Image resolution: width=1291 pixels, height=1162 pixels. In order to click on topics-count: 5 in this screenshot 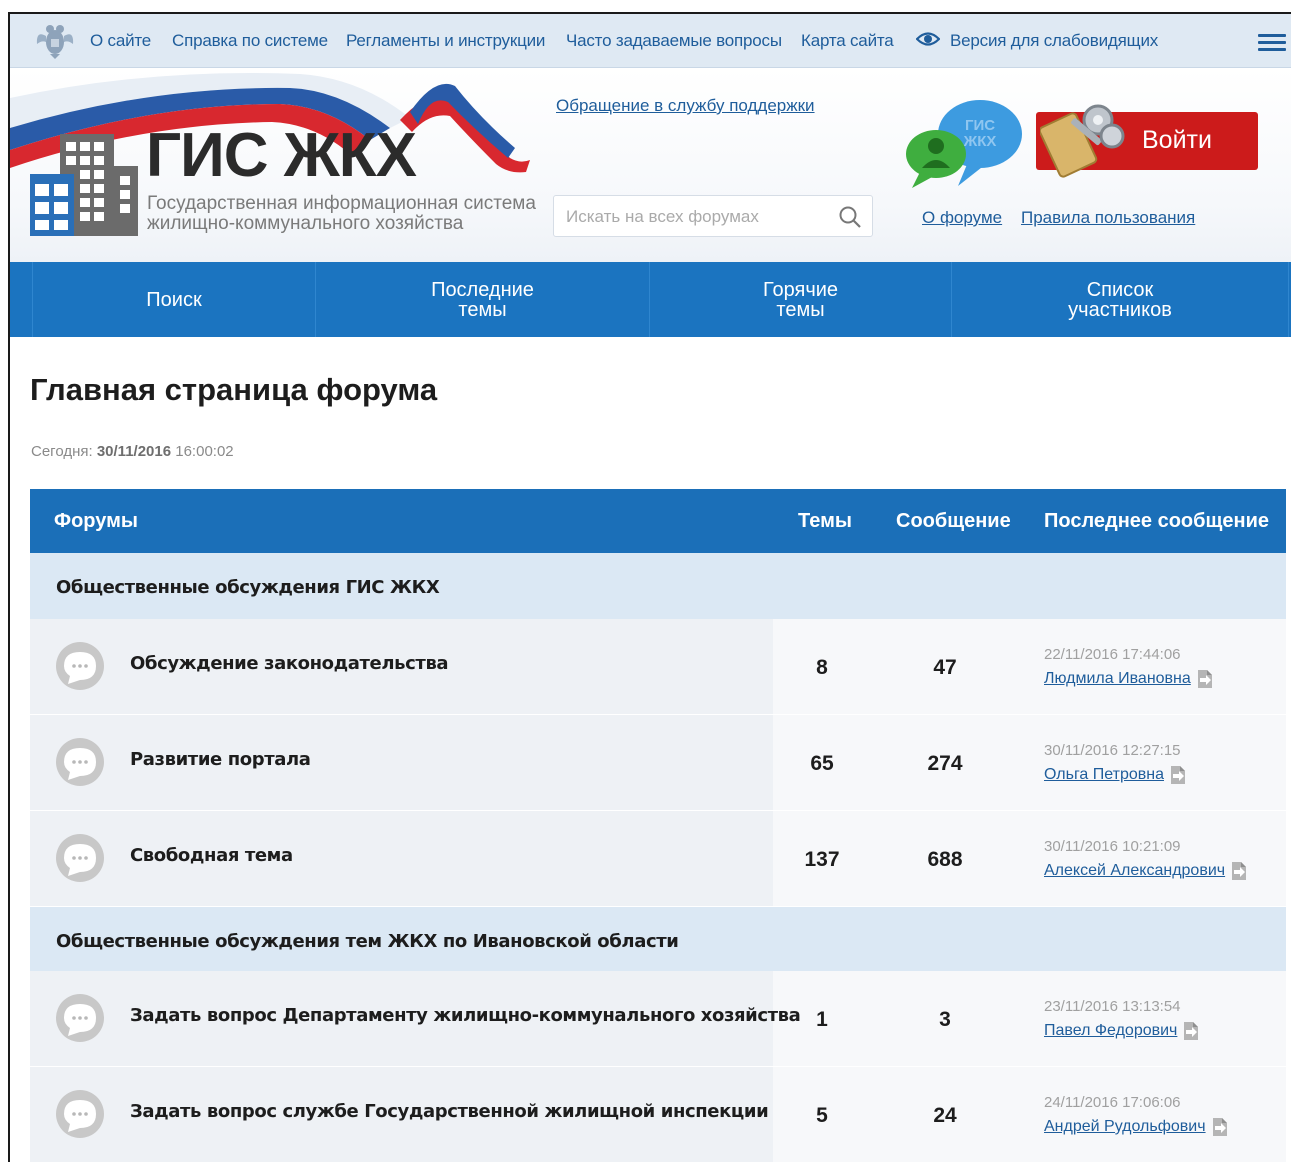, I will do `click(822, 1115)`.